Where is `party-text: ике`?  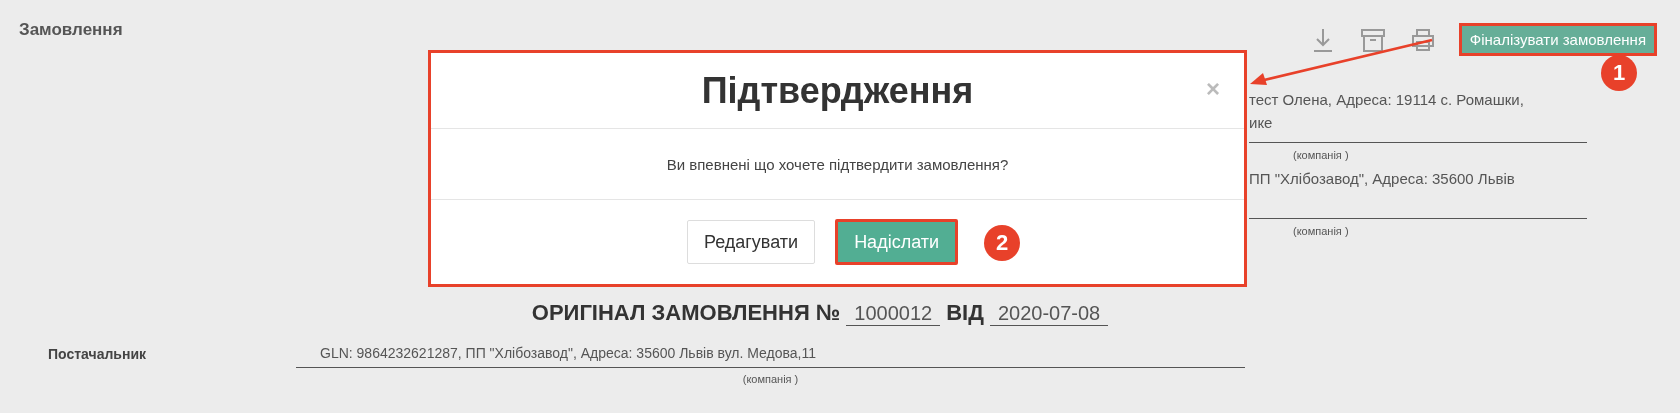
party-text: ике is located at coordinates (1261, 123).